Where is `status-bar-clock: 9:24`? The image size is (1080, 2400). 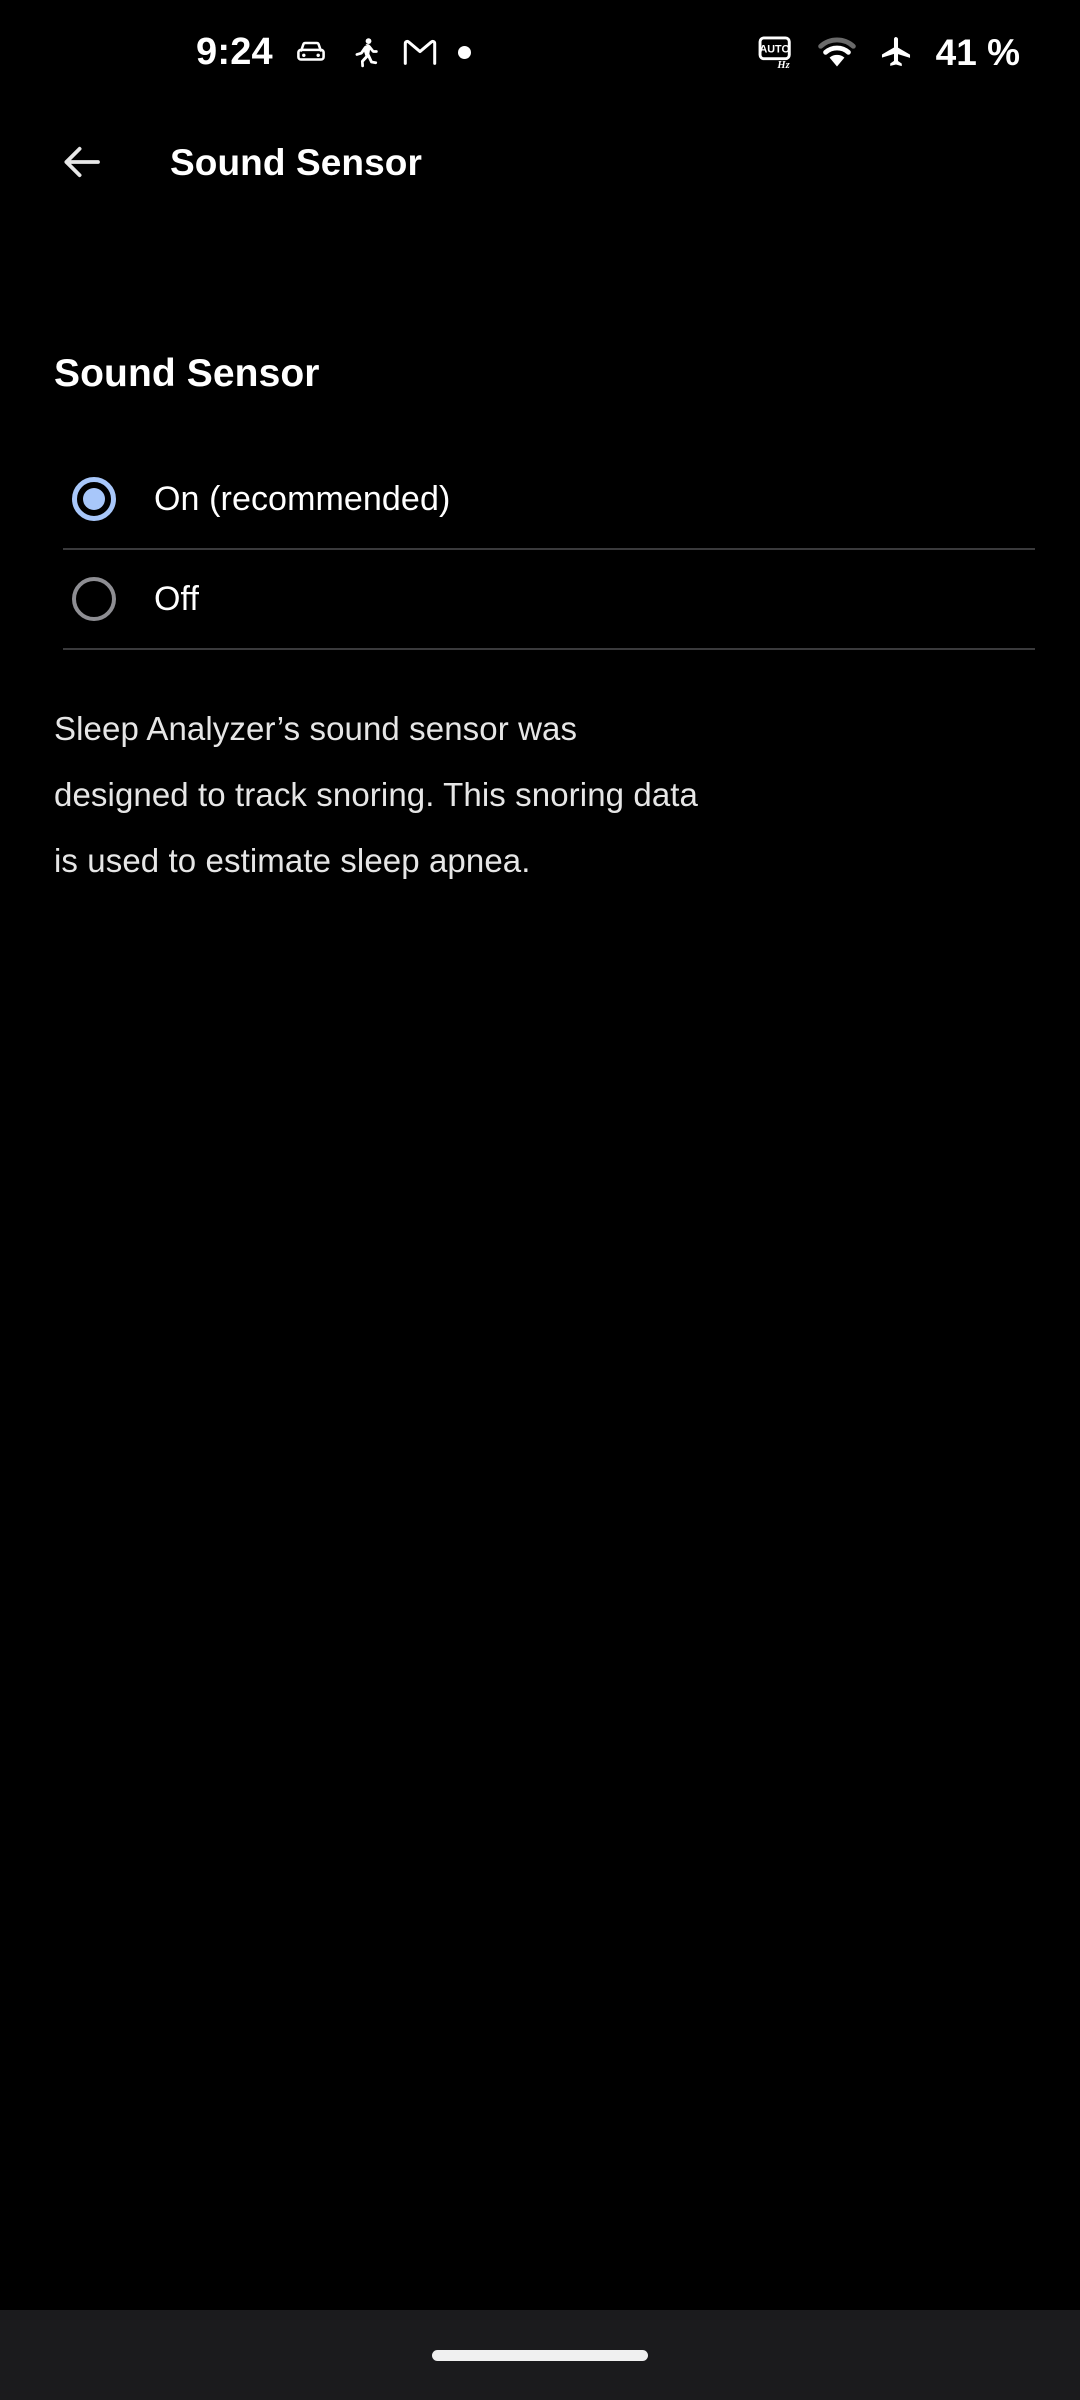
status-bar-clock: 9:24 is located at coordinates (234, 52).